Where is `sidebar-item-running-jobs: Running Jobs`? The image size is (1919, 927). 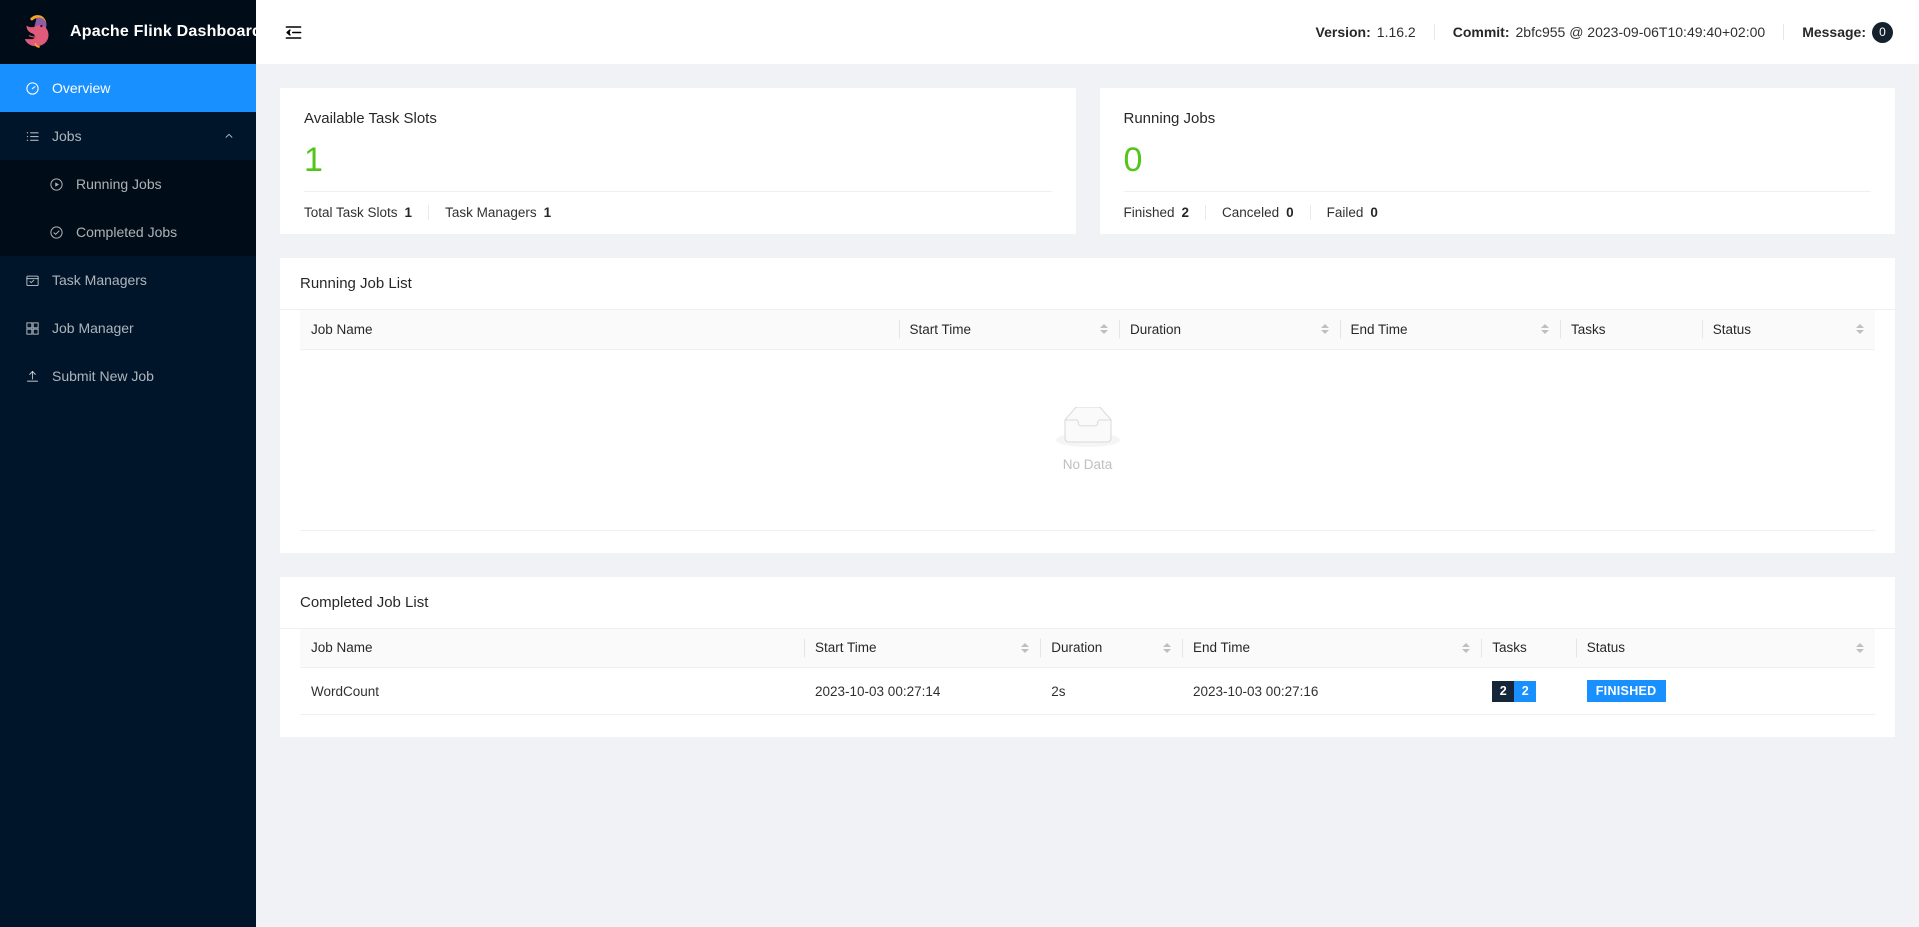 sidebar-item-running-jobs: Running Jobs is located at coordinates (128, 184).